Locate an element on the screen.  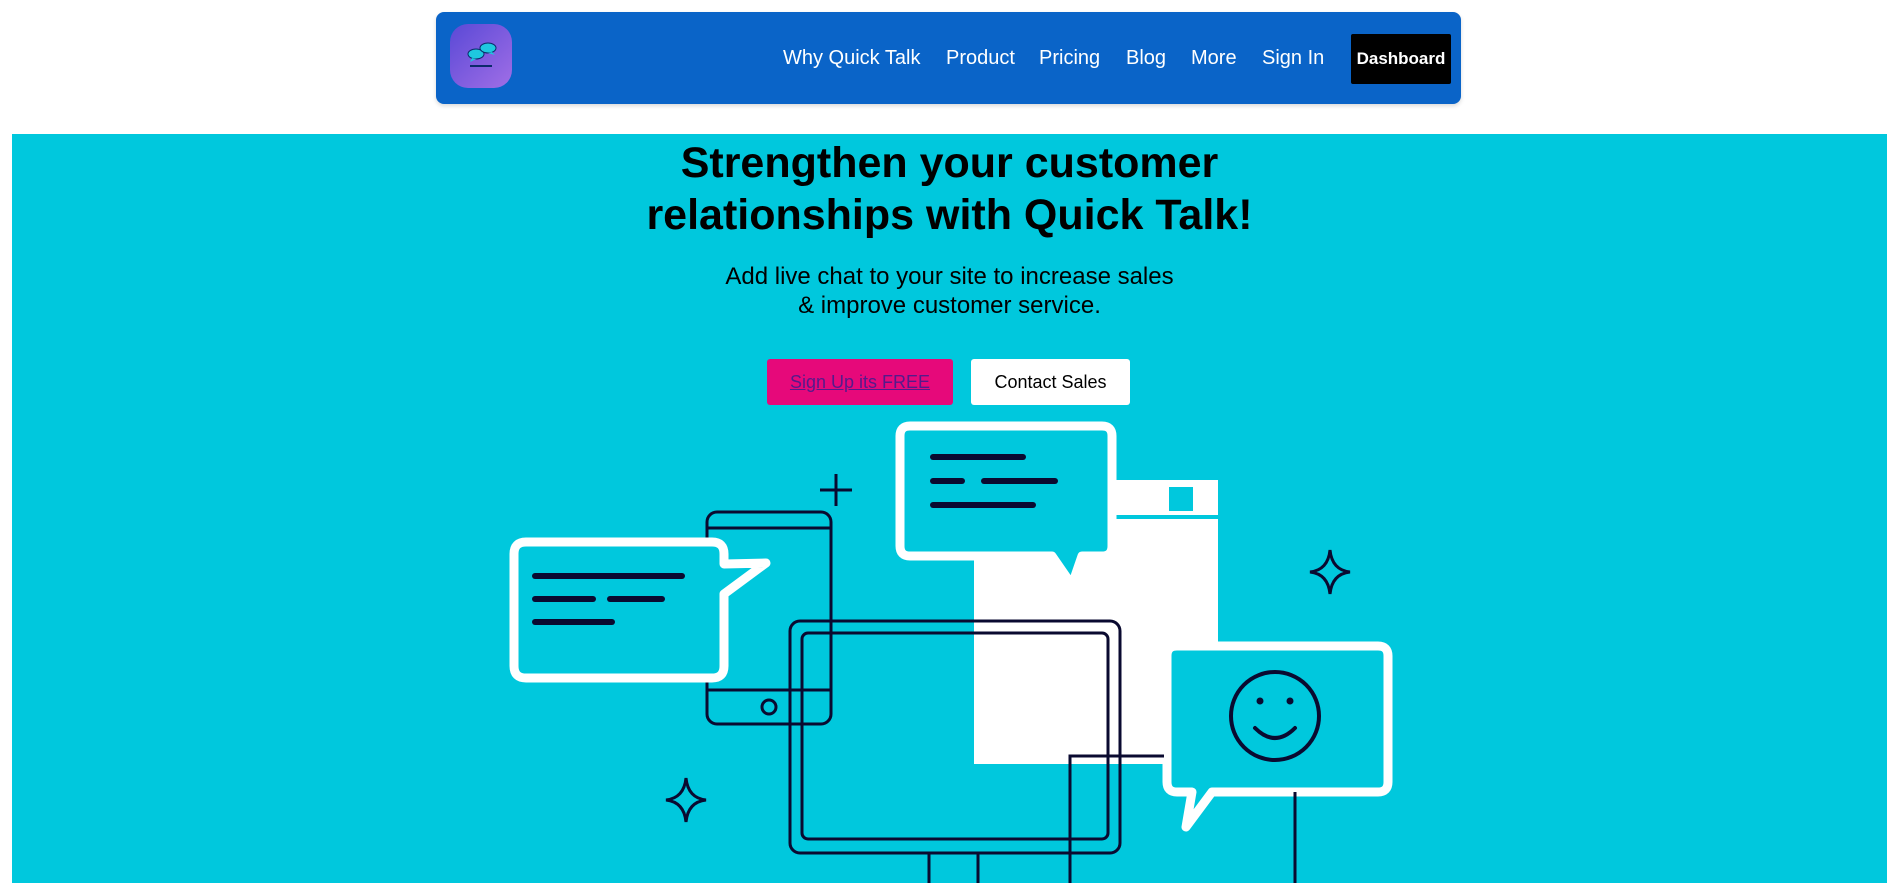
nav-link-product: Product is located at coordinates (980, 58).